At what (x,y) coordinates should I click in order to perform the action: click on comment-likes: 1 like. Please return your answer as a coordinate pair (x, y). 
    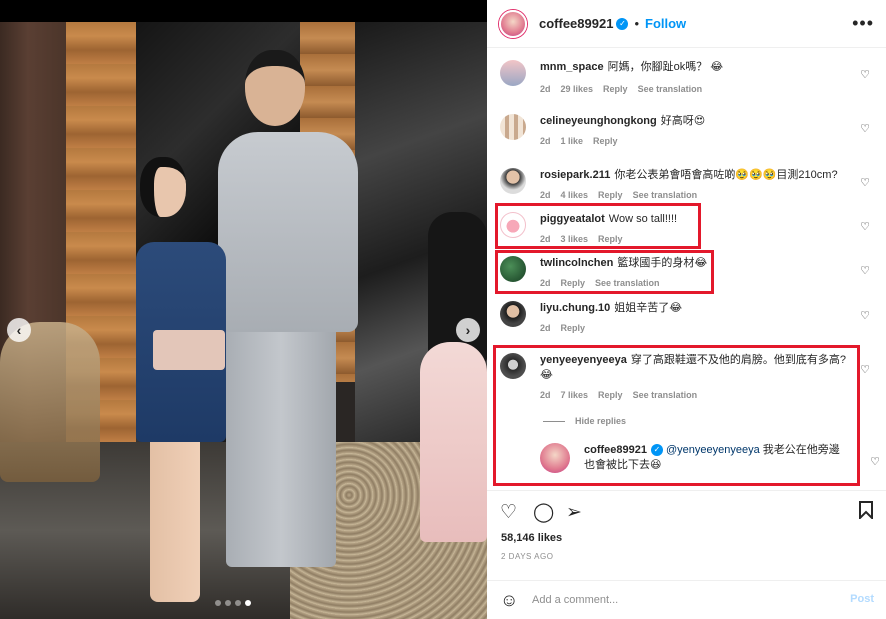
    Looking at the image, I should click on (572, 141).